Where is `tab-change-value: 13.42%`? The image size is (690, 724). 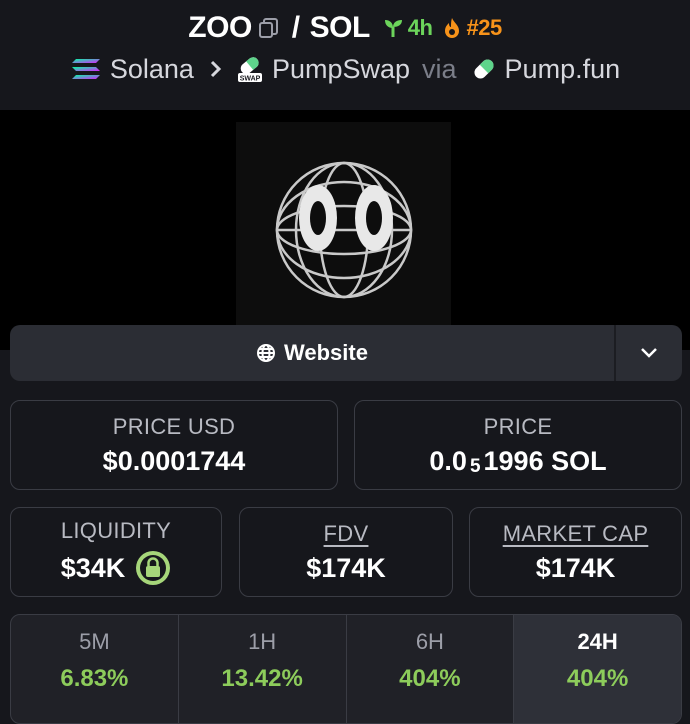
tab-change-value: 13.42% is located at coordinates (262, 678).